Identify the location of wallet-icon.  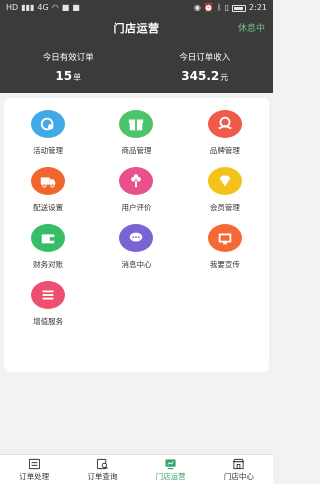
(48, 238).